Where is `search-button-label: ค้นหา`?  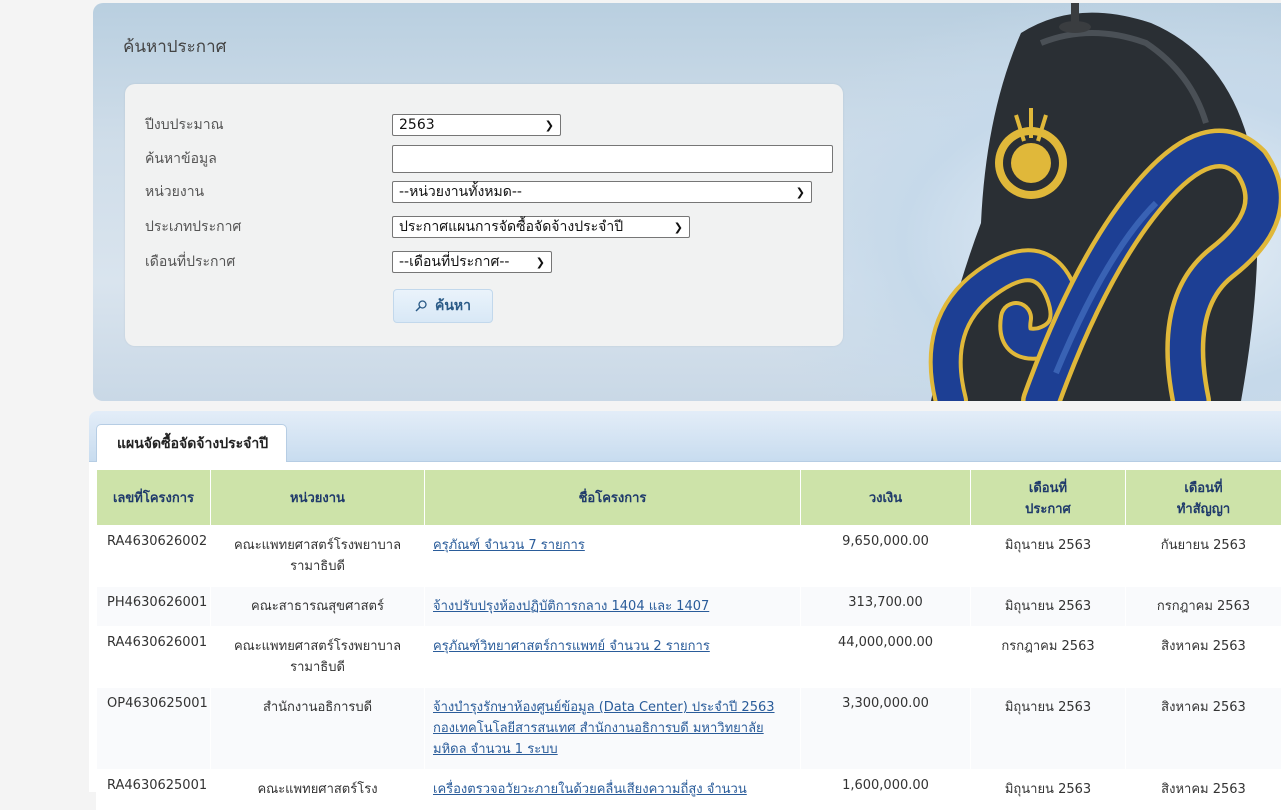
search-button-label: ค้นหา is located at coordinates (453, 306).